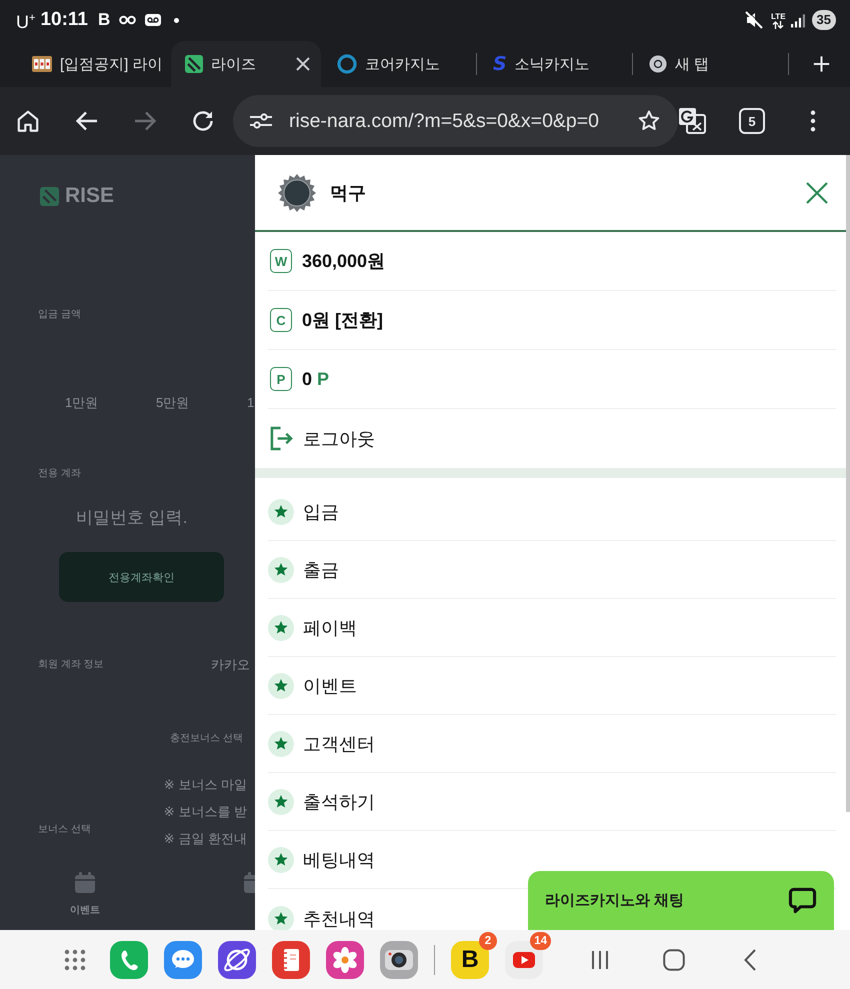 Image resolution: width=850 pixels, height=989 pixels. Describe the element at coordinates (658, 64) in the screenshot. I see `browser-icon` at that location.